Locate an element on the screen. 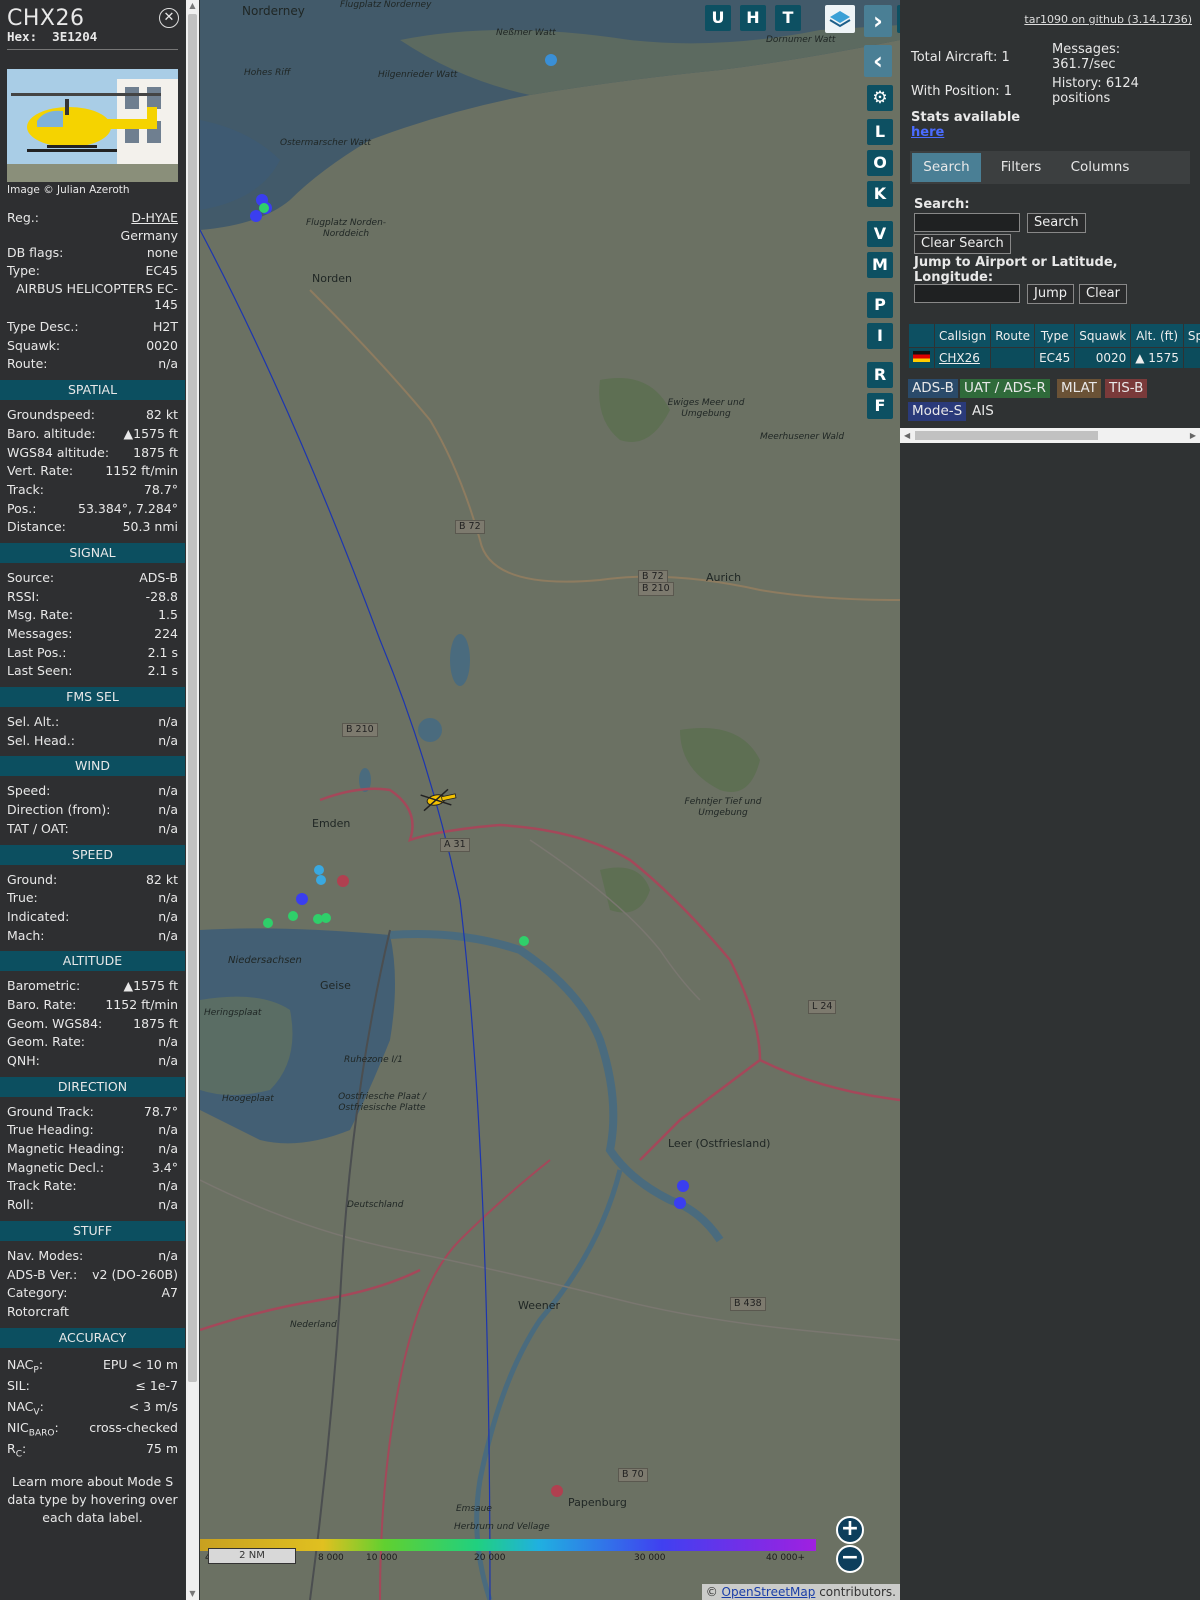 Image resolution: width=1200 pixels, height=1600 pixels. info-row: Rotorcraft is located at coordinates (92, 1312).